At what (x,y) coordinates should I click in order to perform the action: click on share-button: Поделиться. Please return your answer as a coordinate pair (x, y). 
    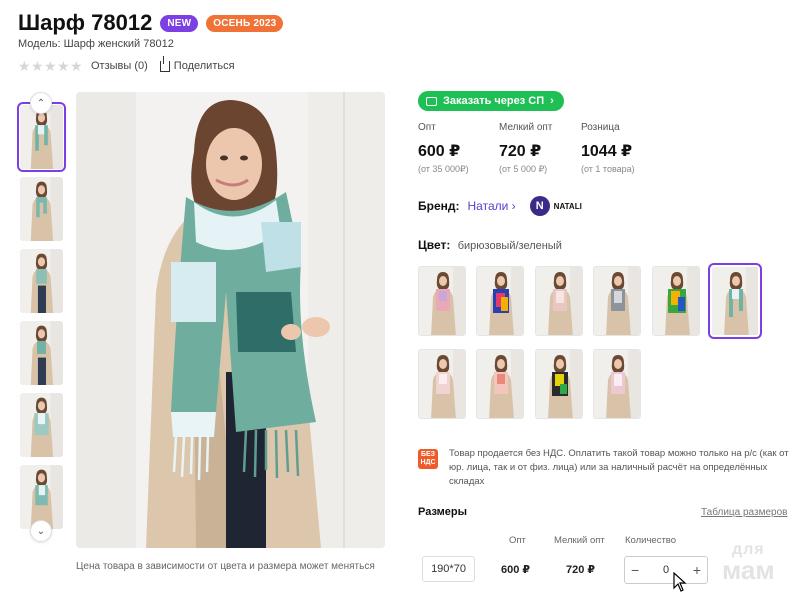
    Looking at the image, I should click on (197, 63).